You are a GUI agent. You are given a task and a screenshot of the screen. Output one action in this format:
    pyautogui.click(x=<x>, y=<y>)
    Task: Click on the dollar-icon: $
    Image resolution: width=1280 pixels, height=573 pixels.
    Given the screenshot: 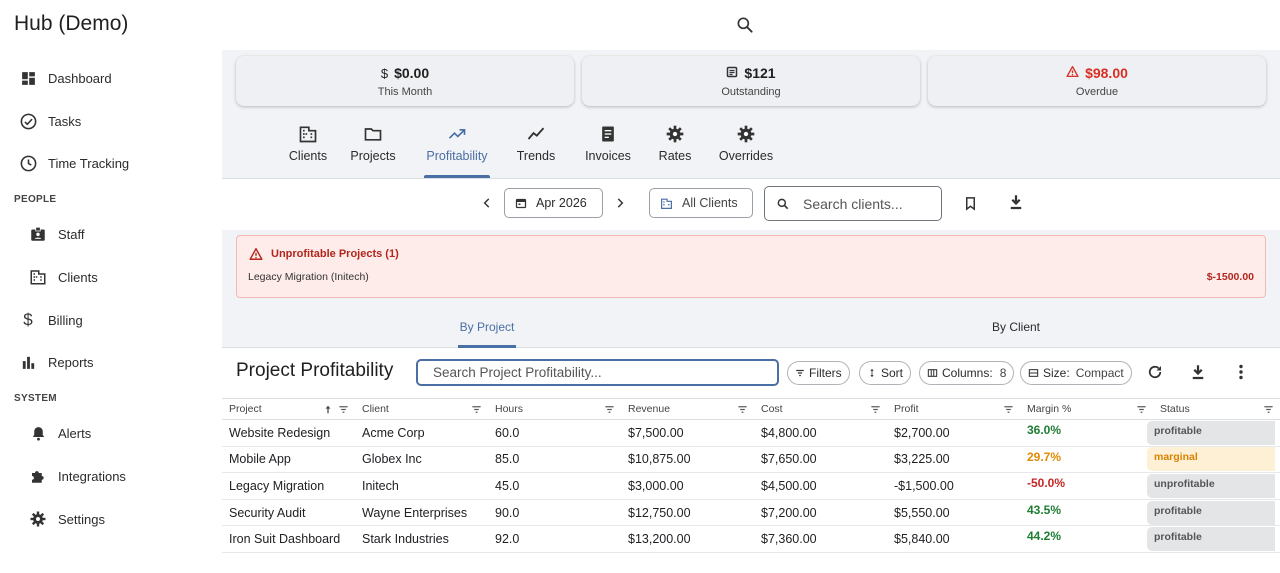 What is the action you would take?
    pyautogui.click(x=28, y=319)
    